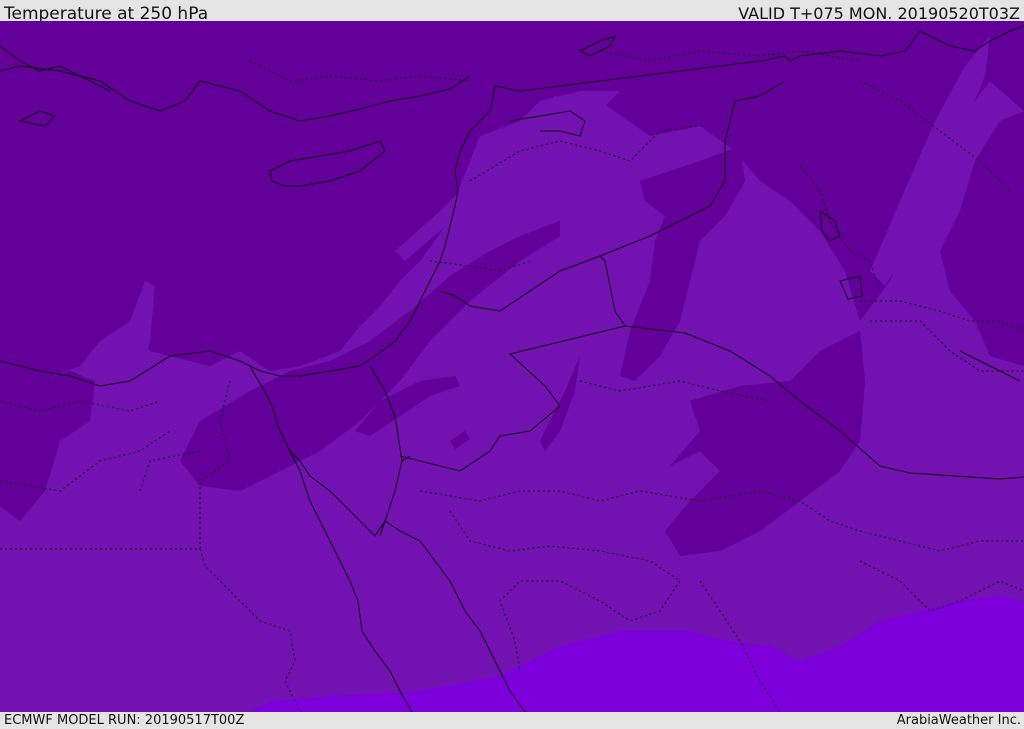  Describe the element at coordinates (124, 720) in the screenshot. I see `model-run-label: ECMWF MODEL RUN: 20190517T00Z` at that location.